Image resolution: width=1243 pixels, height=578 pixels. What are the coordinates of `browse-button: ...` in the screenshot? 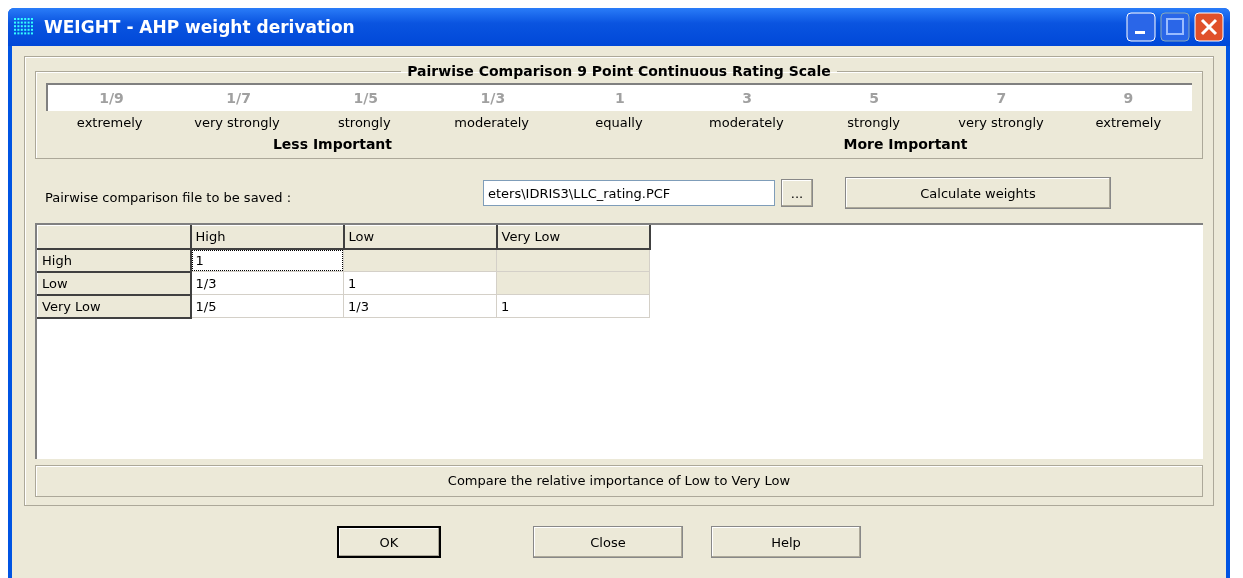 It's located at (797, 193).